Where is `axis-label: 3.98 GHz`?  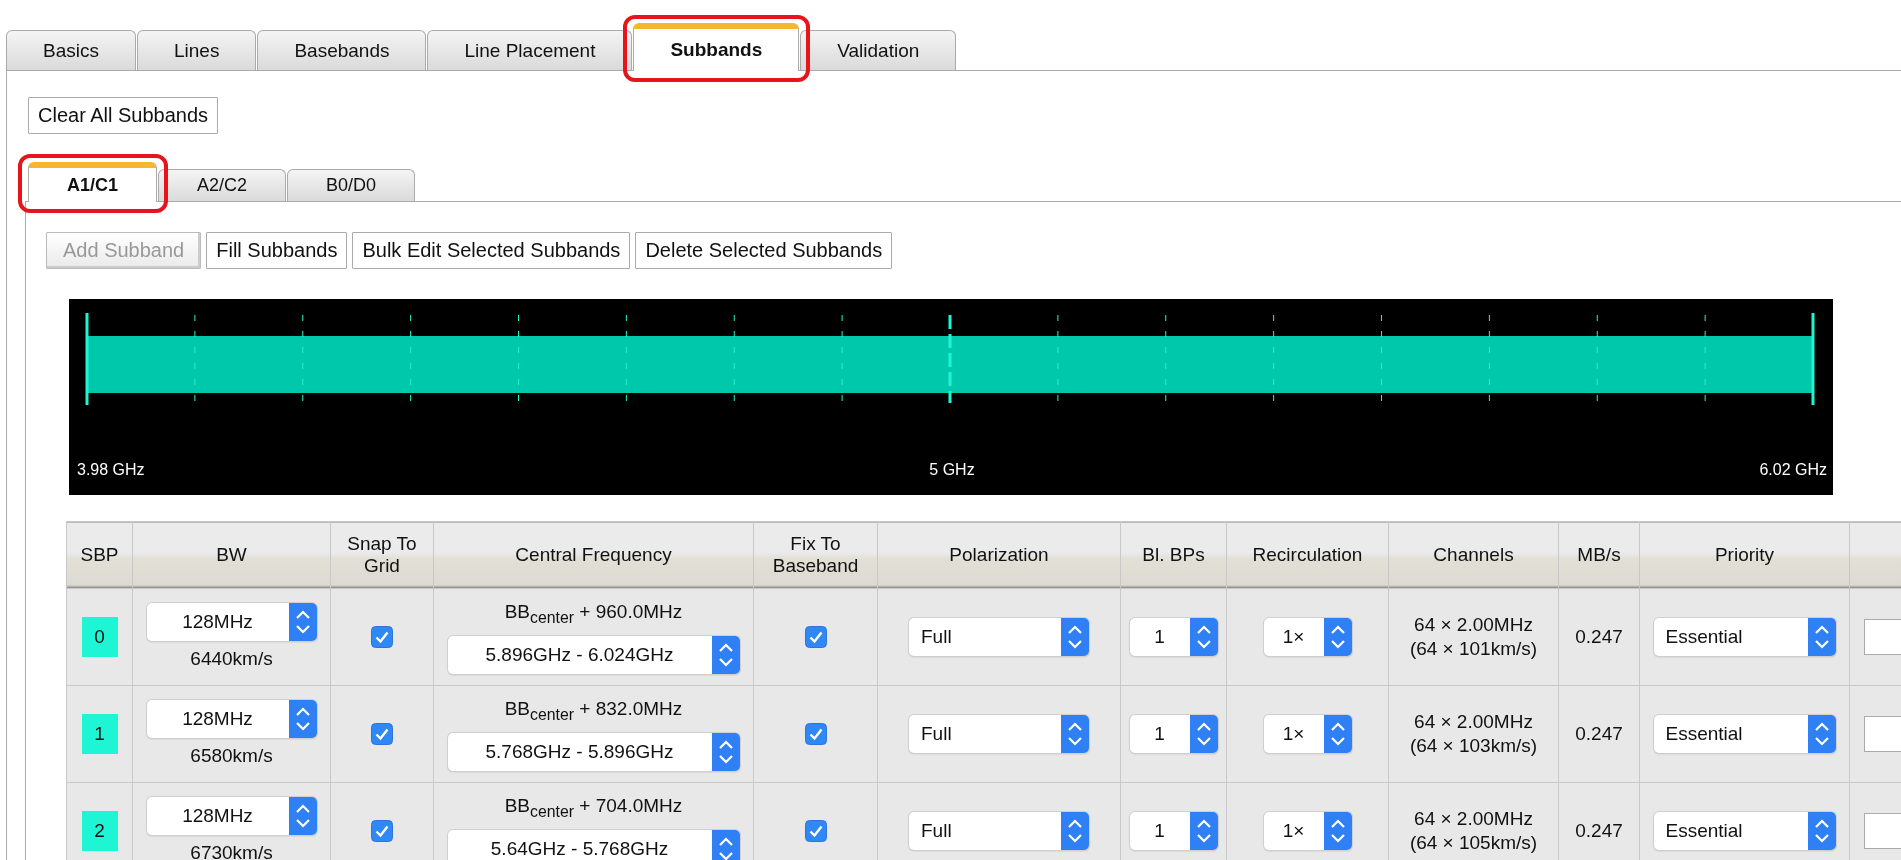
axis-label: 3.98 GHz is located at coordinates (111, 470).